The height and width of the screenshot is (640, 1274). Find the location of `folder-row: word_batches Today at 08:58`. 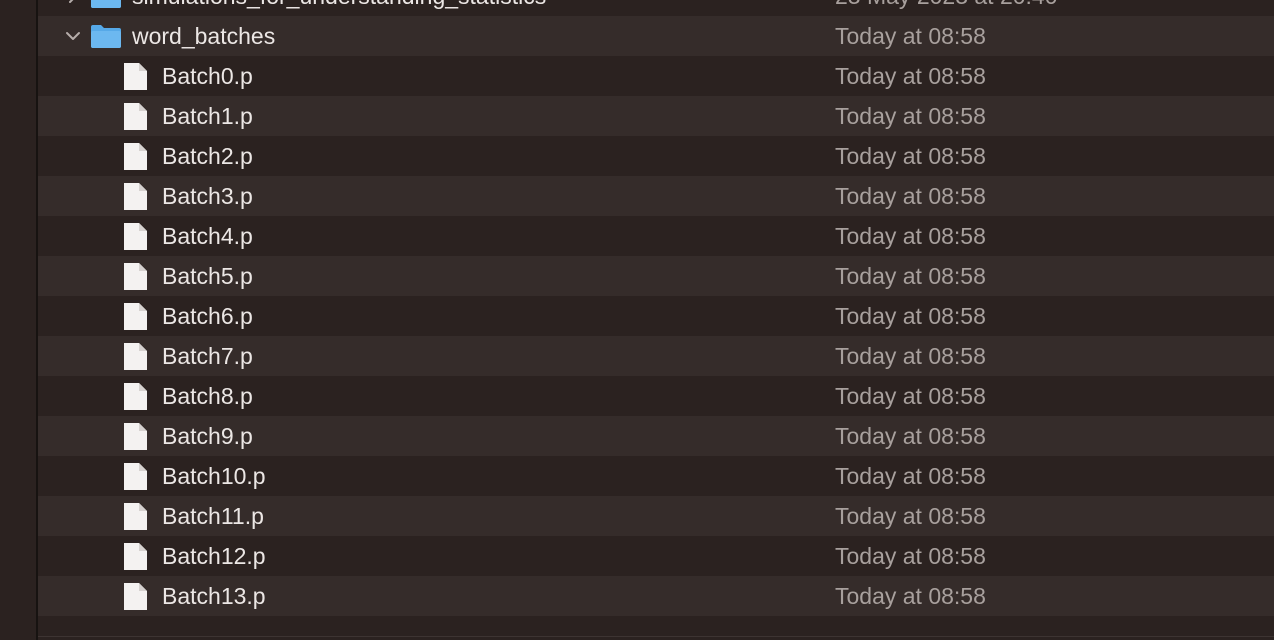

folder-row: word_batches Today at 08:58 is located at coordinates (656, 36).